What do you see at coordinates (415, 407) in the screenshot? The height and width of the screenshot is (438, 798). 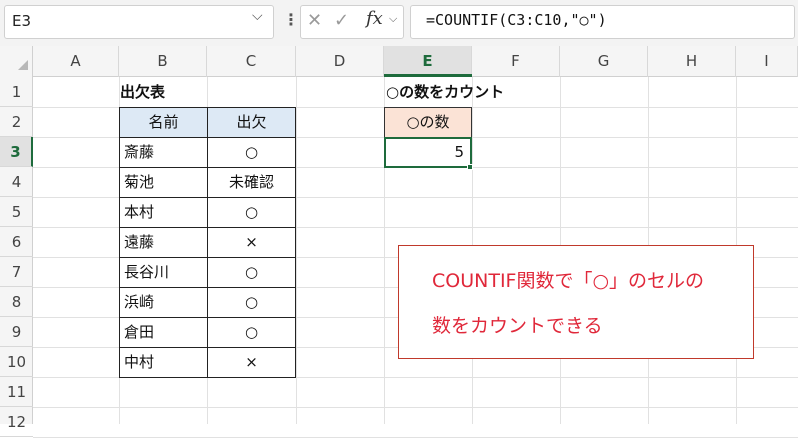 I see `grid-line-horizontal` at bounding box center [415, 407].